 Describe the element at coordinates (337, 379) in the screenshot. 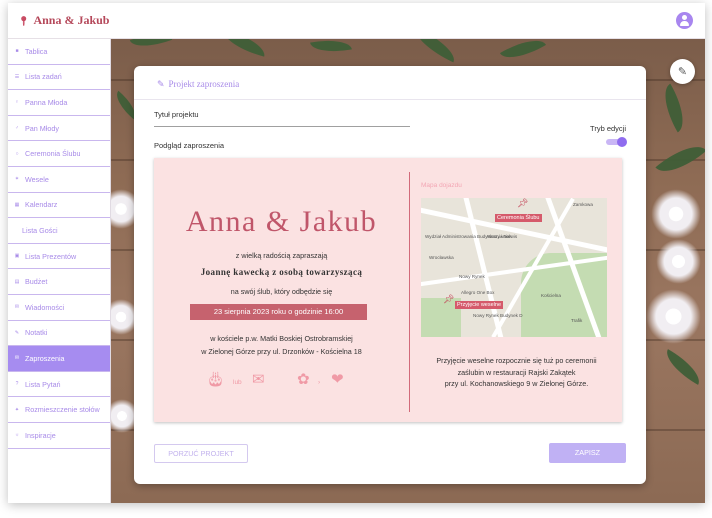

I see `confirm-heart-icon: ❤` at that location.